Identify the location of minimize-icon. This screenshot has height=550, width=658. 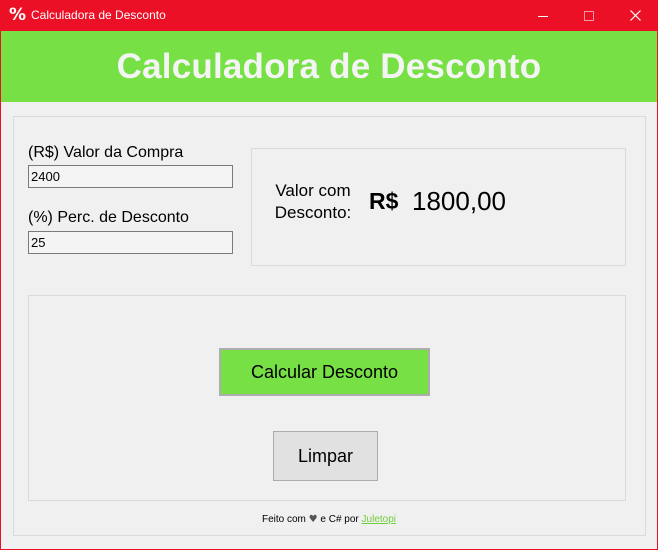
(543, 16).